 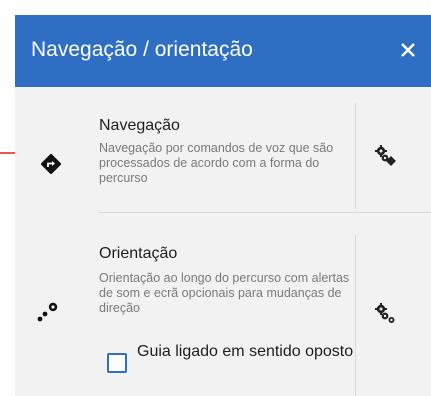 I want to click on gears-dot-icon, so click(x=385, y=313).